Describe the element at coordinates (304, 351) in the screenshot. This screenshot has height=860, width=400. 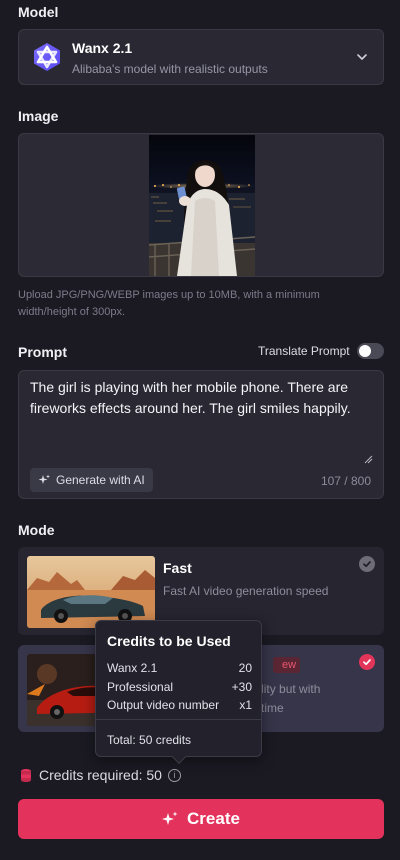
I see `translate-prompt-label: Translate Prompt` at that location.